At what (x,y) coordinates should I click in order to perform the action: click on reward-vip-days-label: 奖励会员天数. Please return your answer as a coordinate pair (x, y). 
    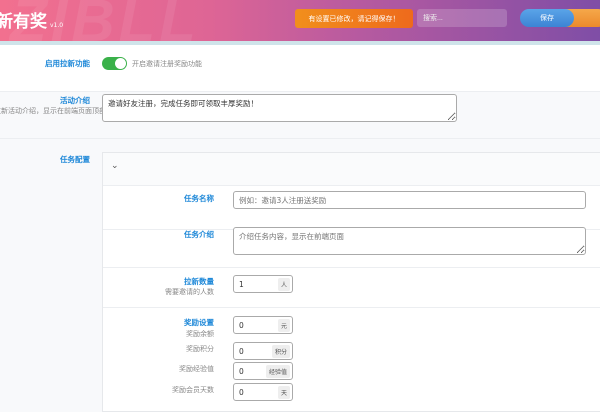
    Looking at the image, I should click on (193, 390).